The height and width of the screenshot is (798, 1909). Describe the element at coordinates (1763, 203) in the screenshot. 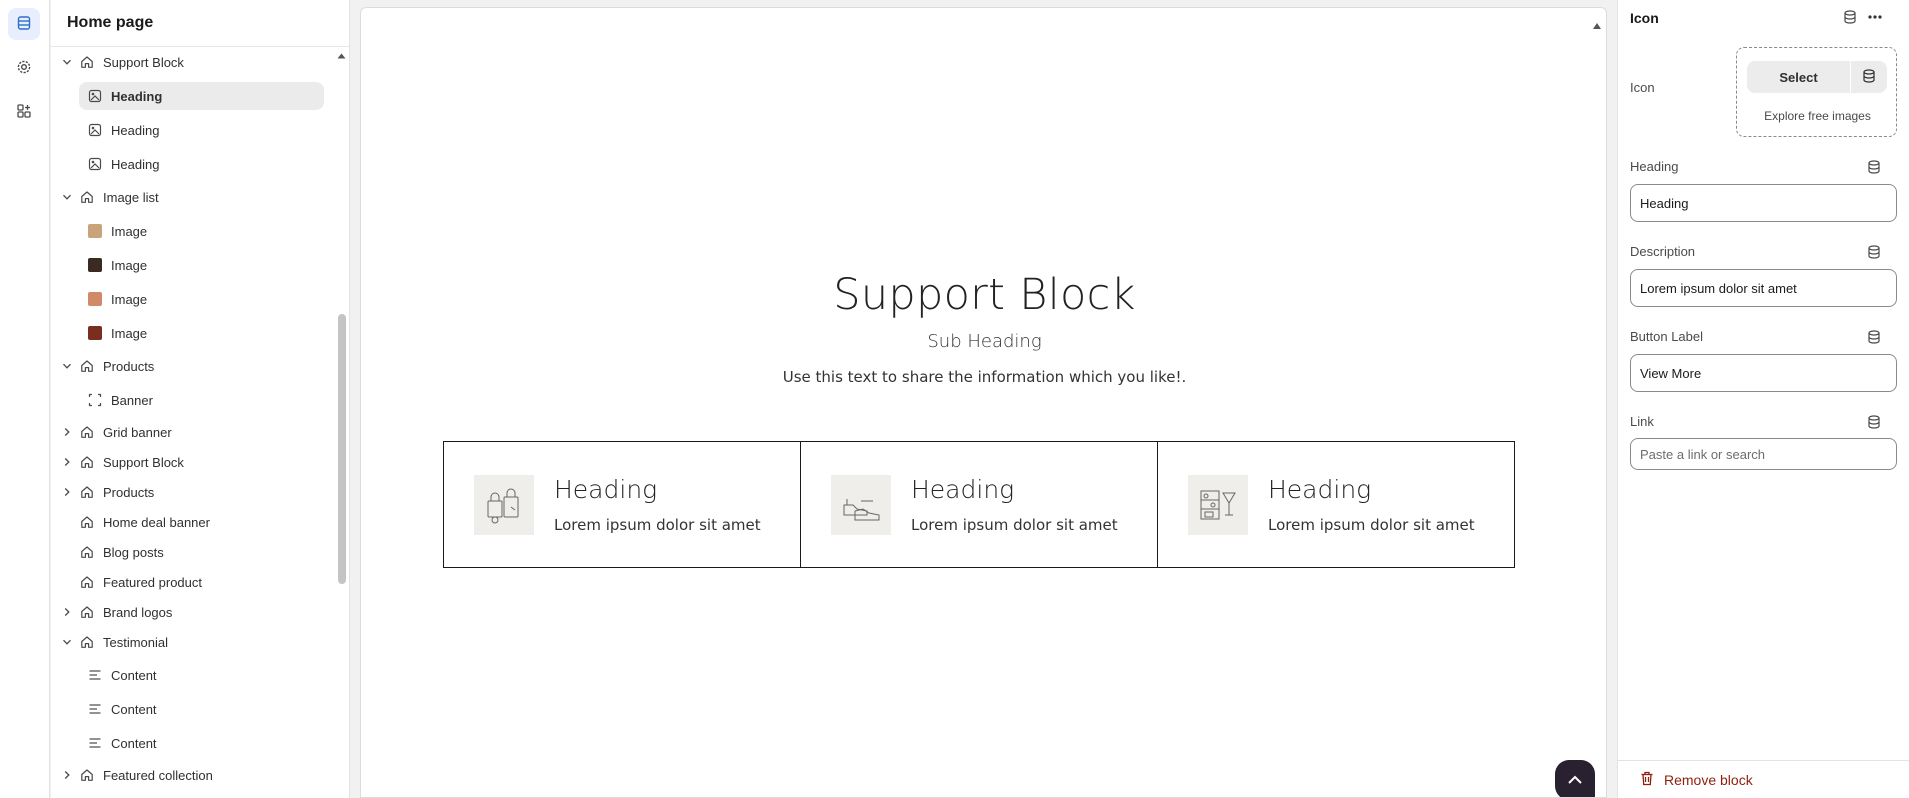

I see `heading-field: Heading` at that location.